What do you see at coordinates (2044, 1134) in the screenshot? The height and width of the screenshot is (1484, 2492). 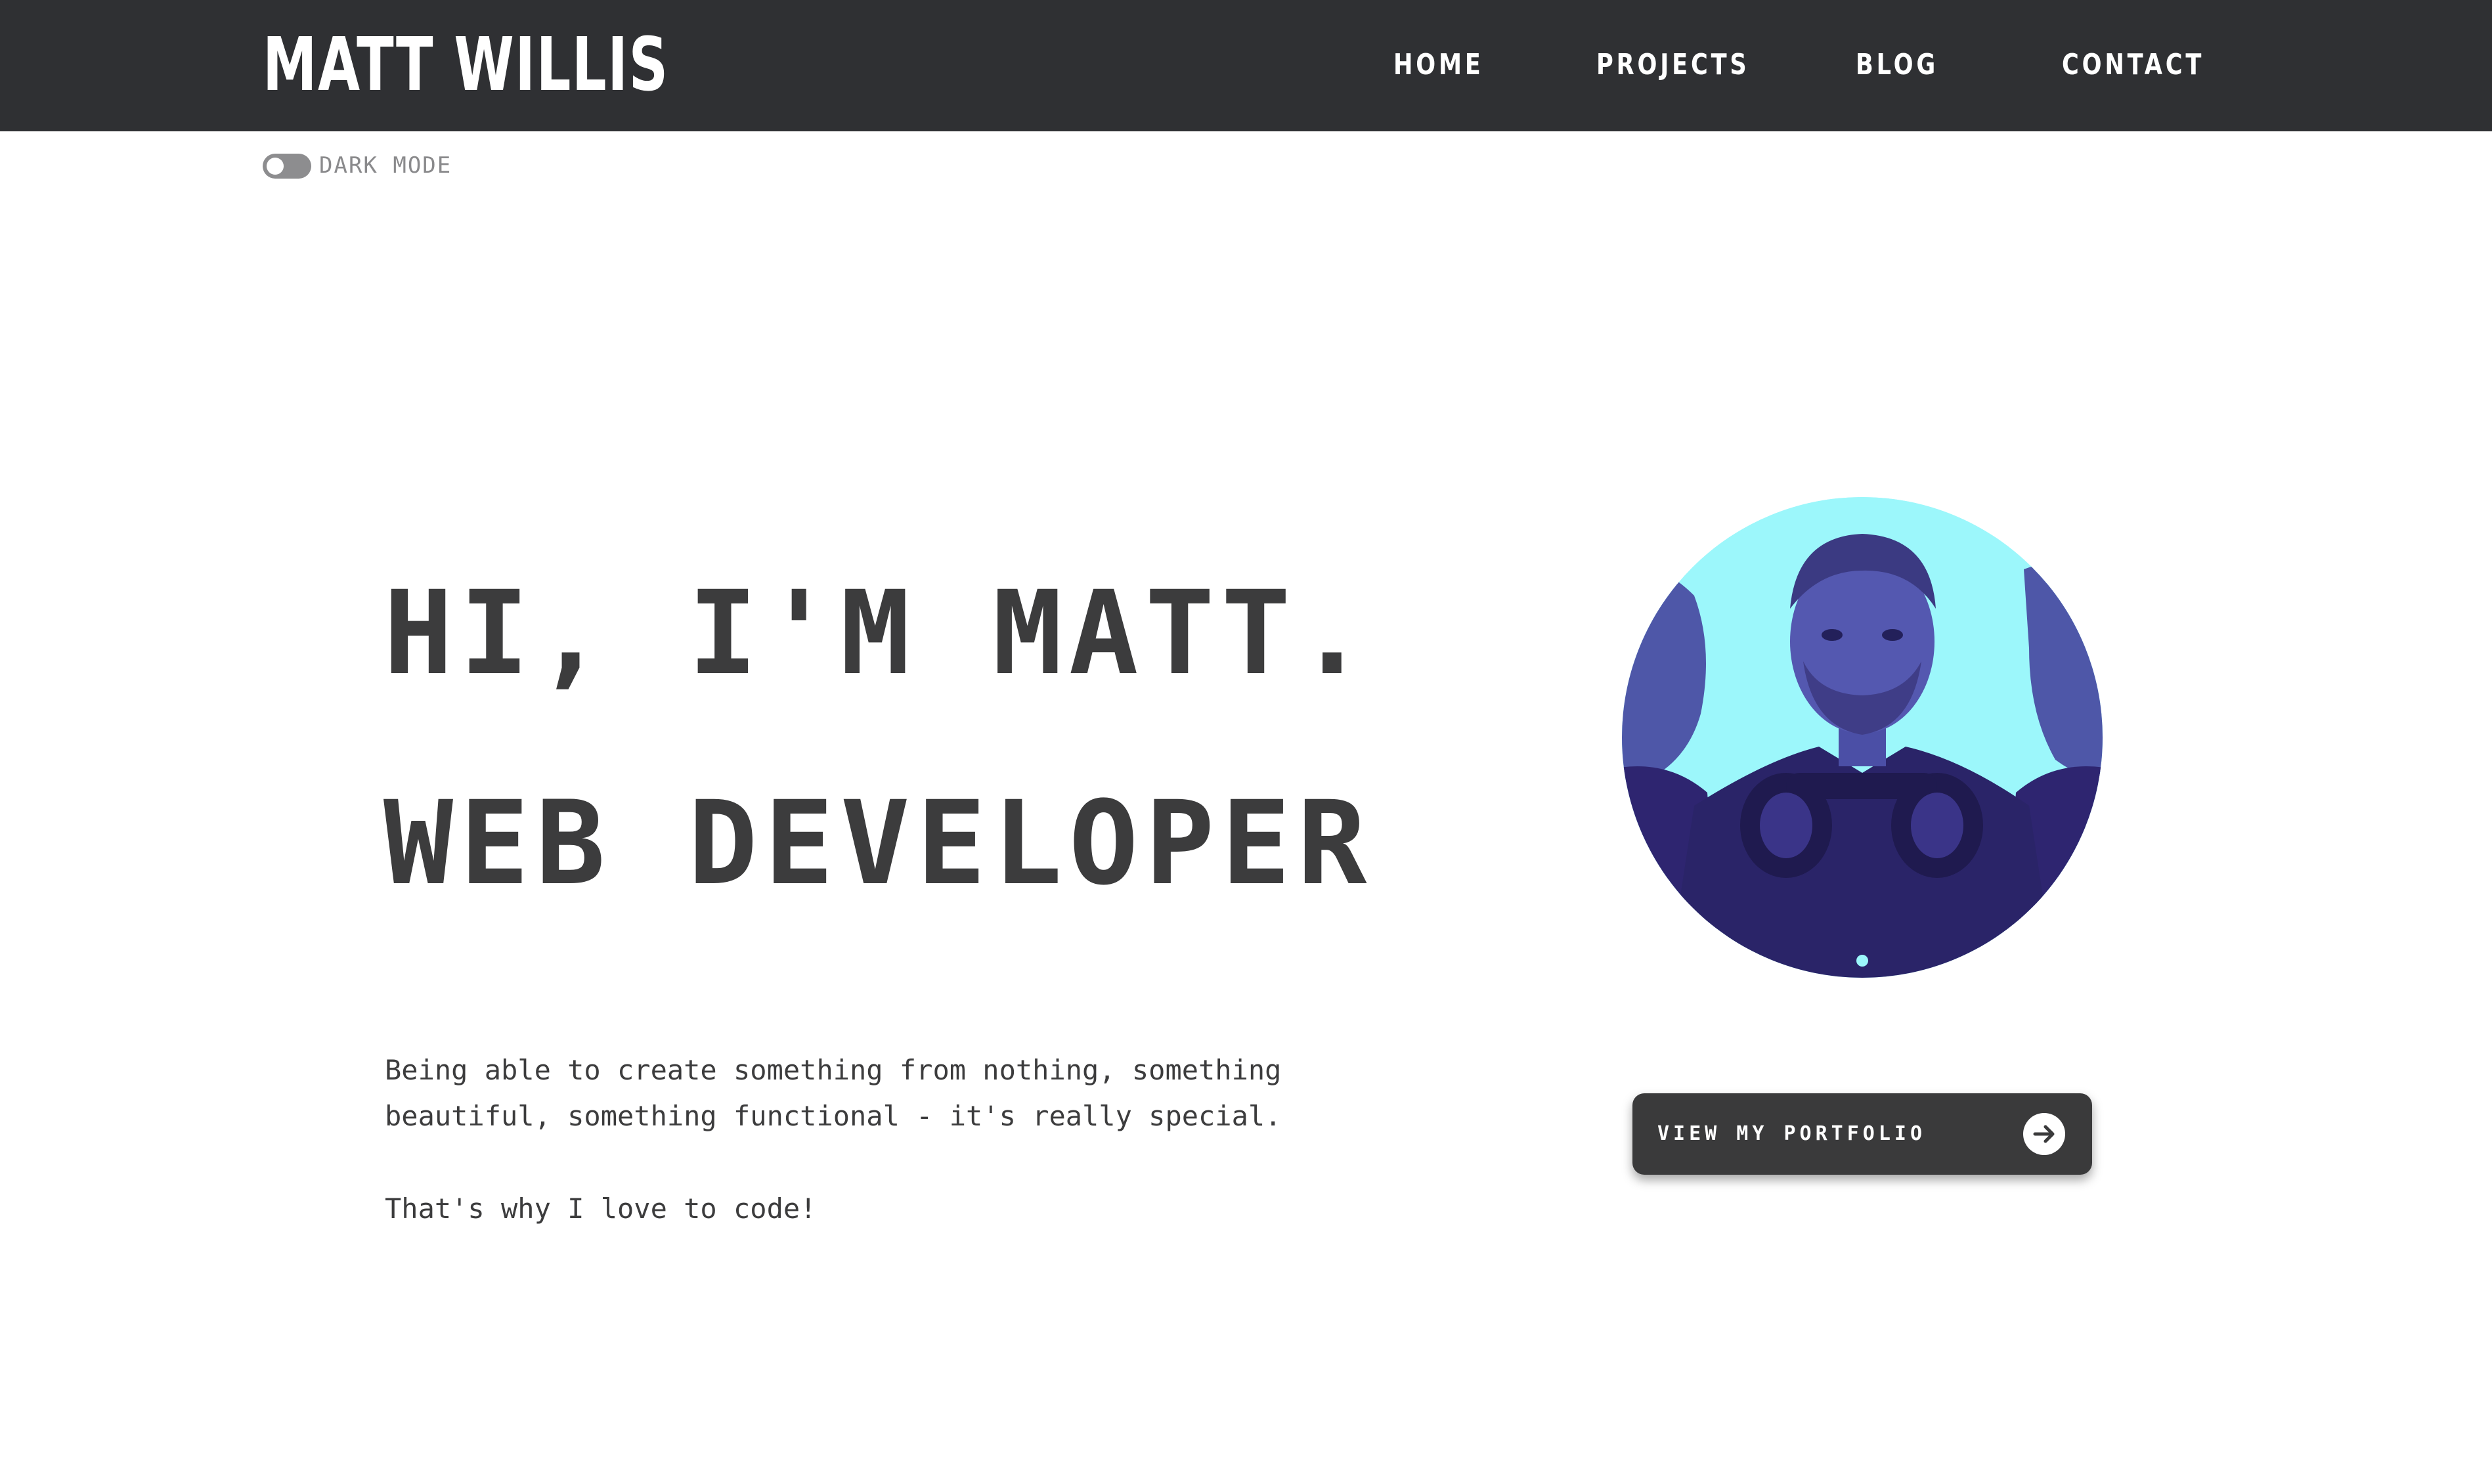 I see `arrow-right-circle-icon` at bounding box center [2044, 1134].